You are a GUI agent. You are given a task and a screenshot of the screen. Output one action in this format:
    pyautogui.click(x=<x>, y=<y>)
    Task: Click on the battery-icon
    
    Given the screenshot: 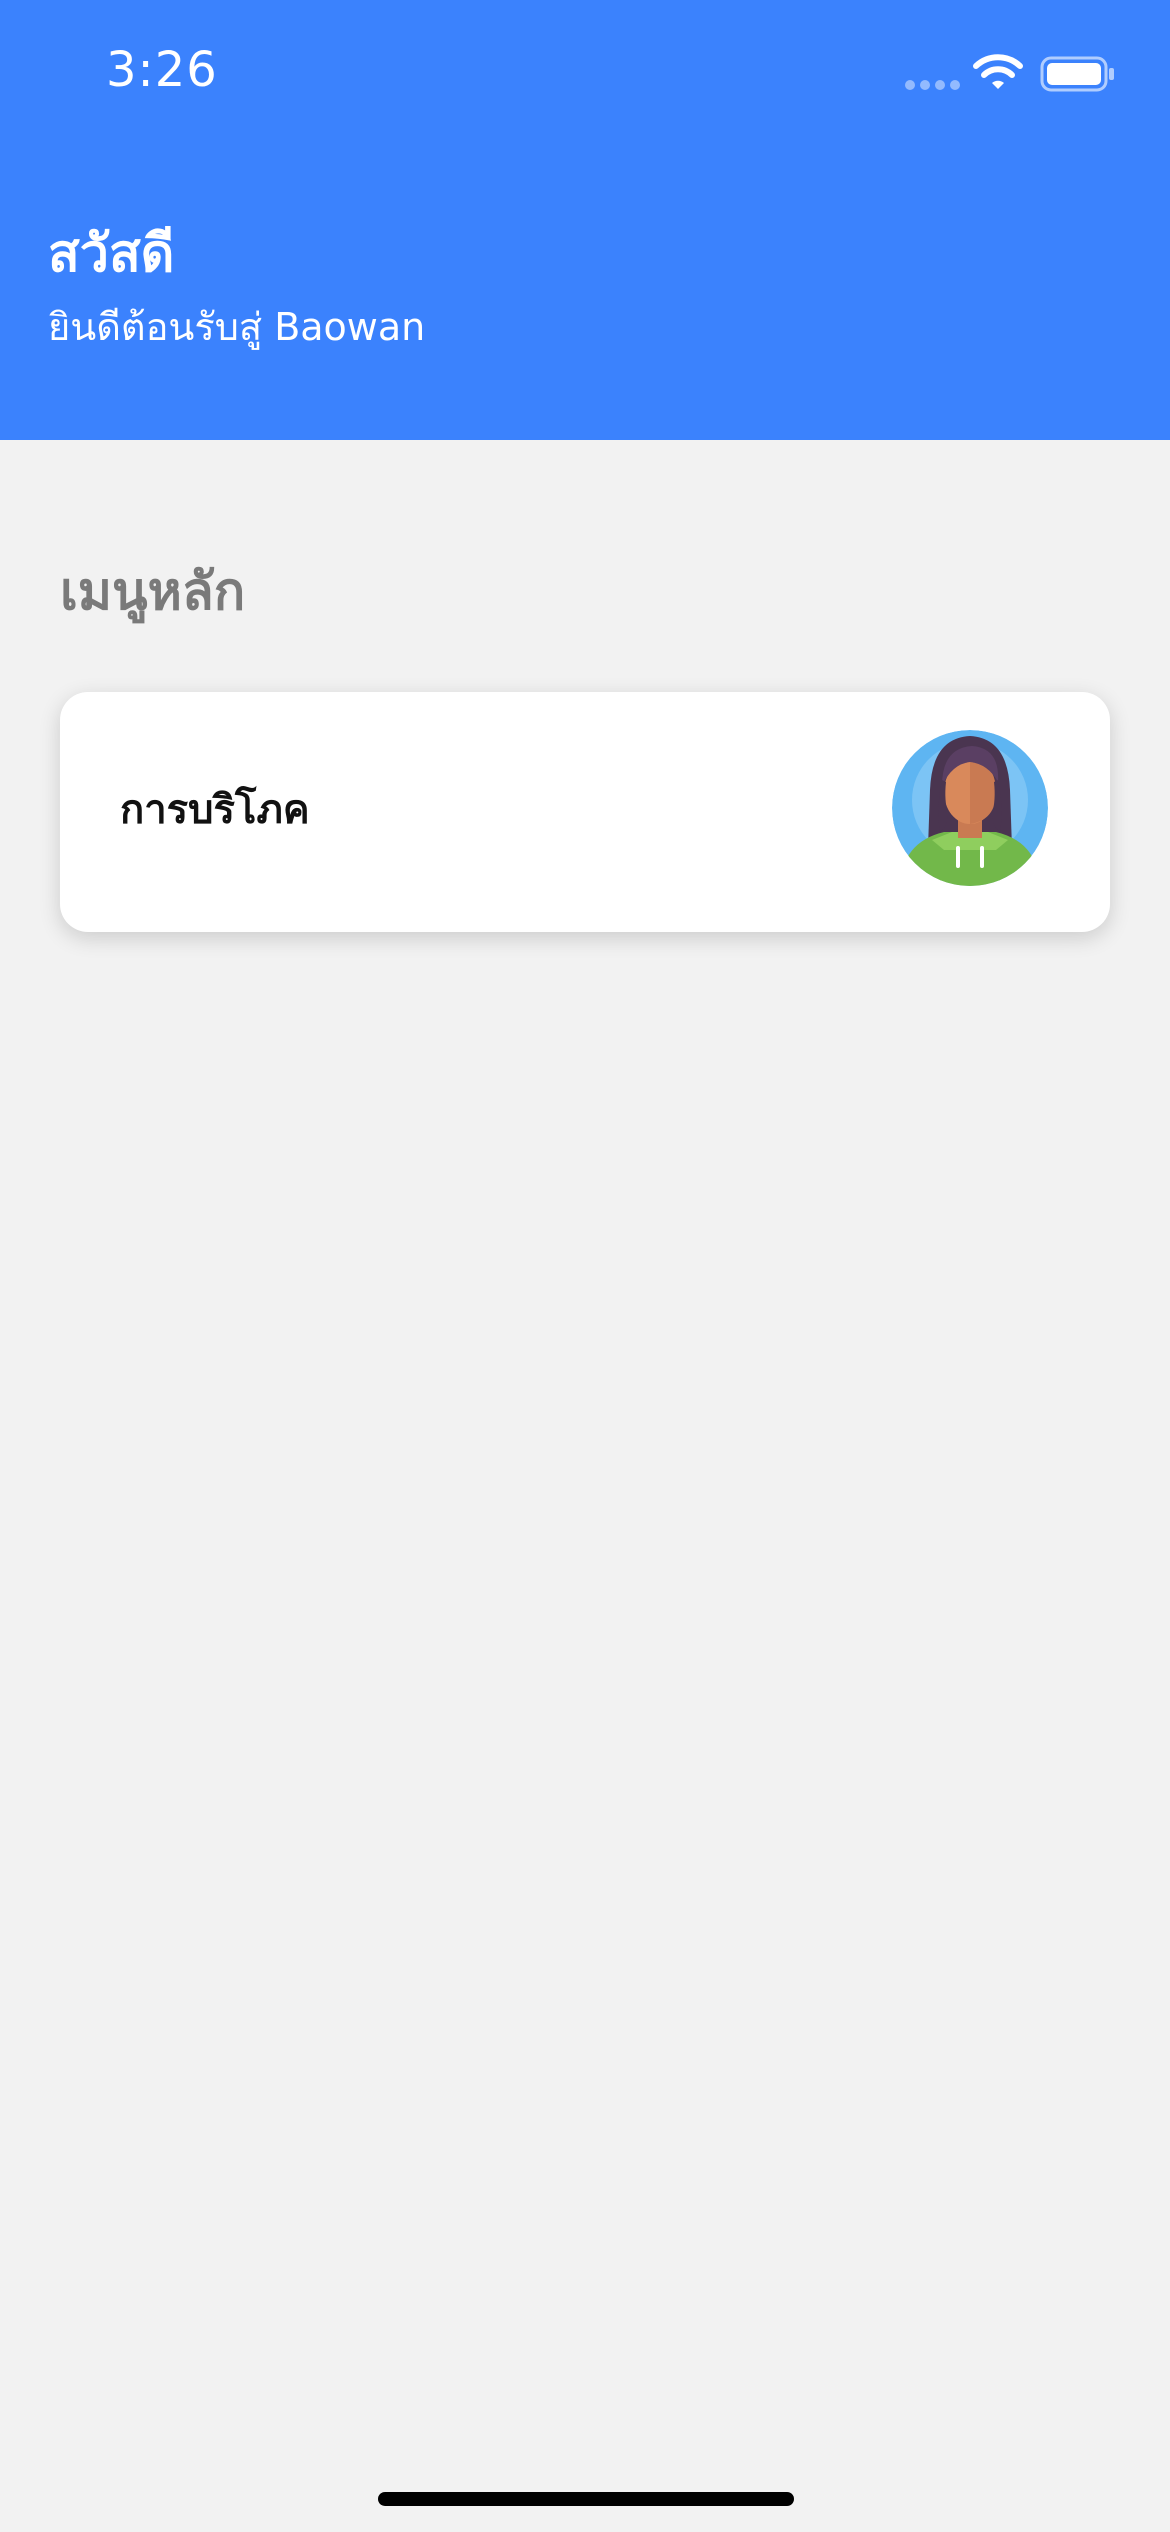 What is the action you would take?
    pyautogui.click(x=1077, y=74)
    